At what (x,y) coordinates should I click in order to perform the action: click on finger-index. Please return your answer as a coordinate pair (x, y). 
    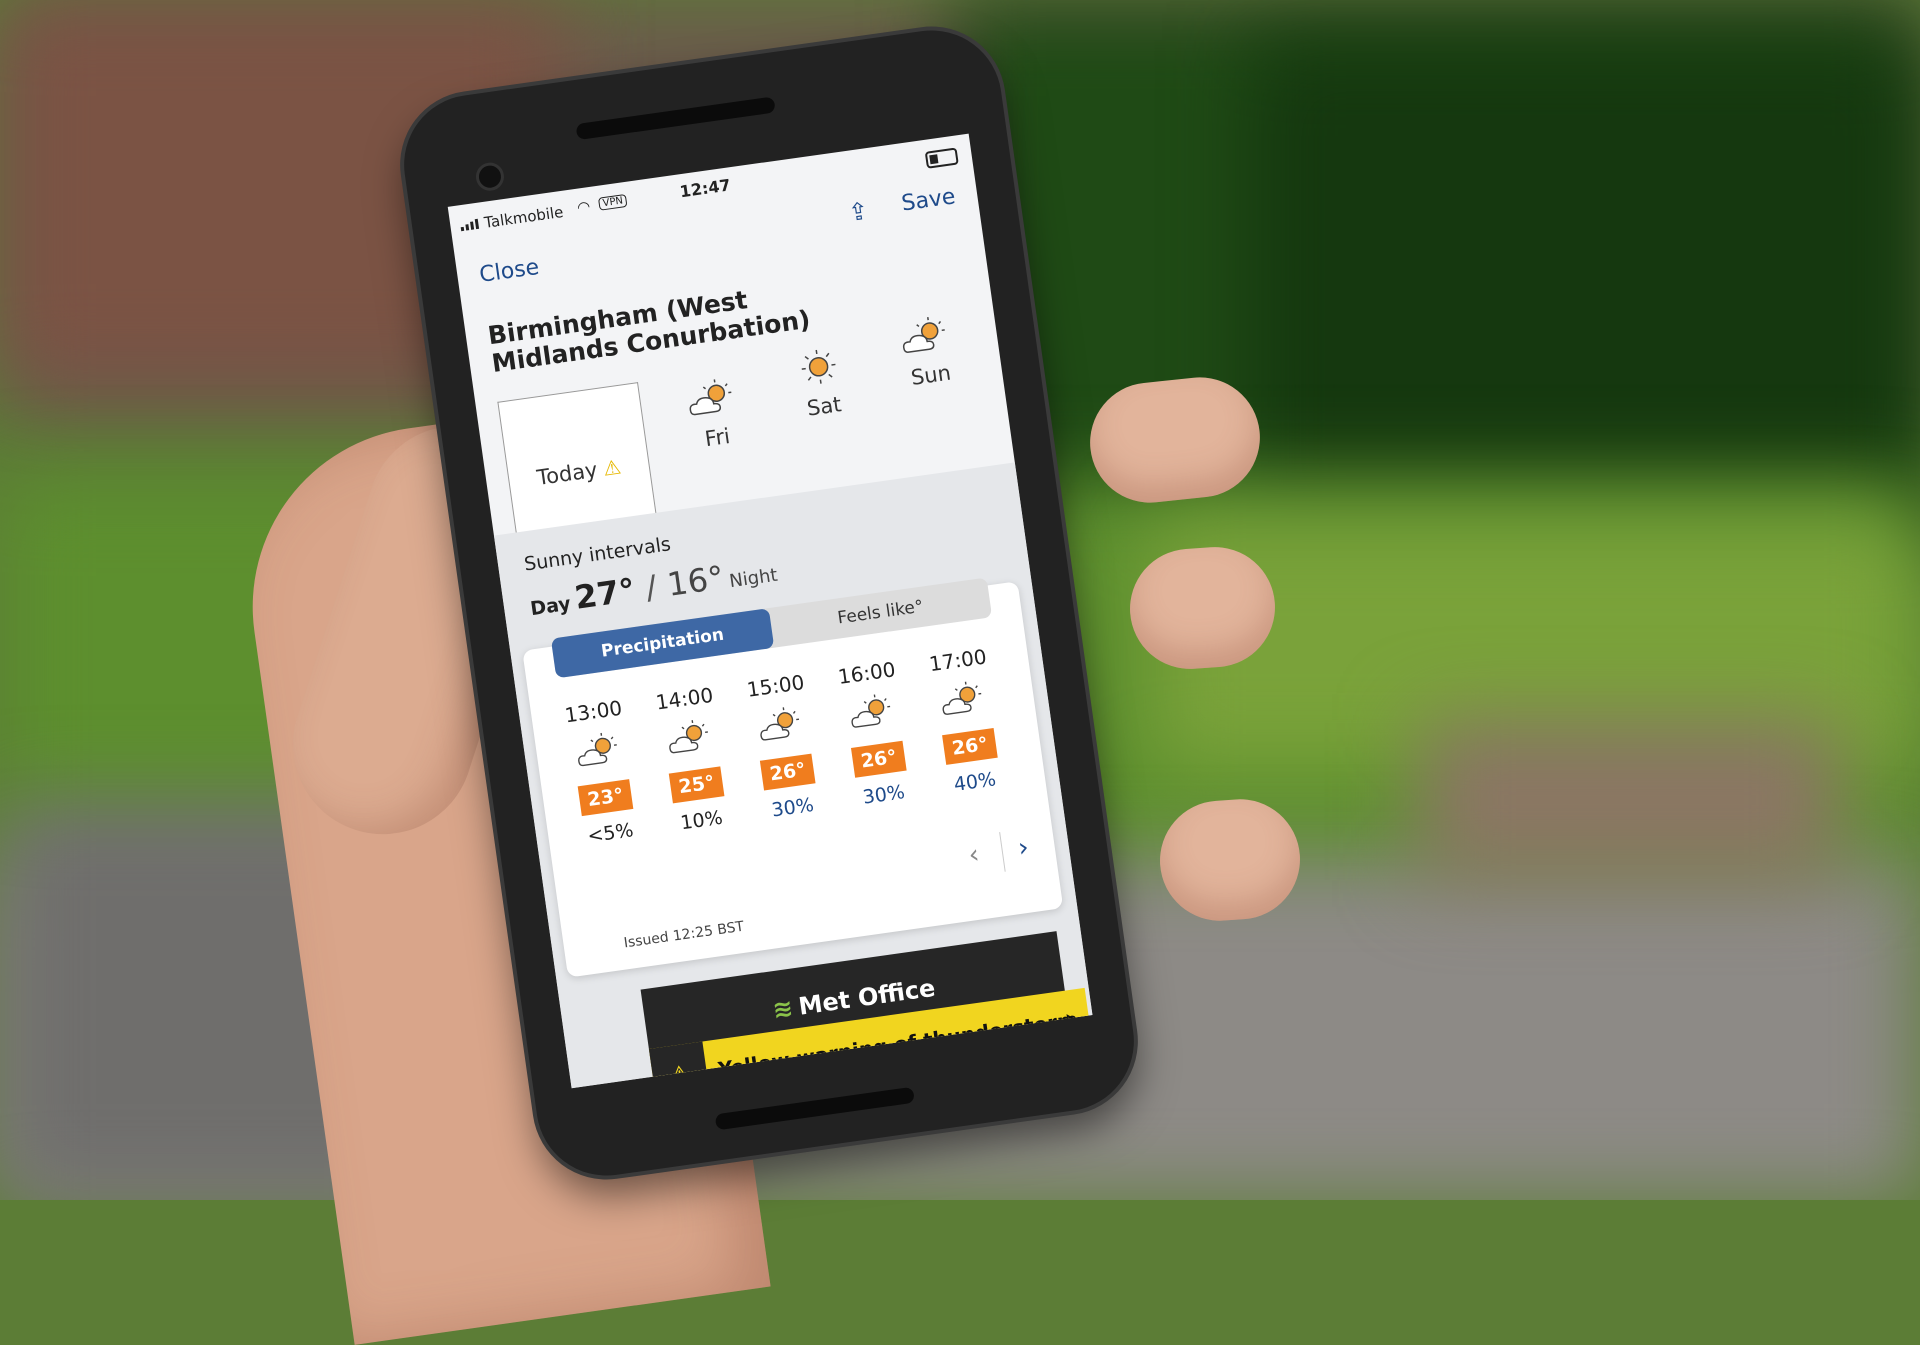
    Looking at the image, I should click on (1175, 439).